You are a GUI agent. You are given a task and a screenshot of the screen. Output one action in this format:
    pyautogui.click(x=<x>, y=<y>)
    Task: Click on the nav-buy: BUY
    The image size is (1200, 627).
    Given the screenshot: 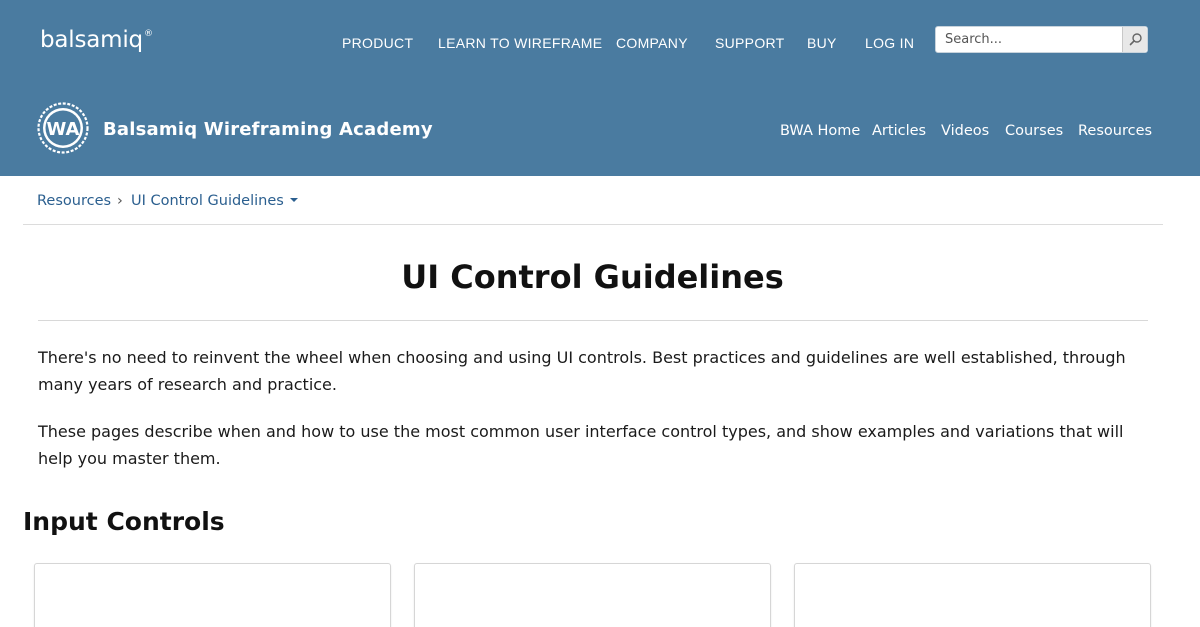 What is the action you would take?
    pyautogui.click(x=822, y=43)
    